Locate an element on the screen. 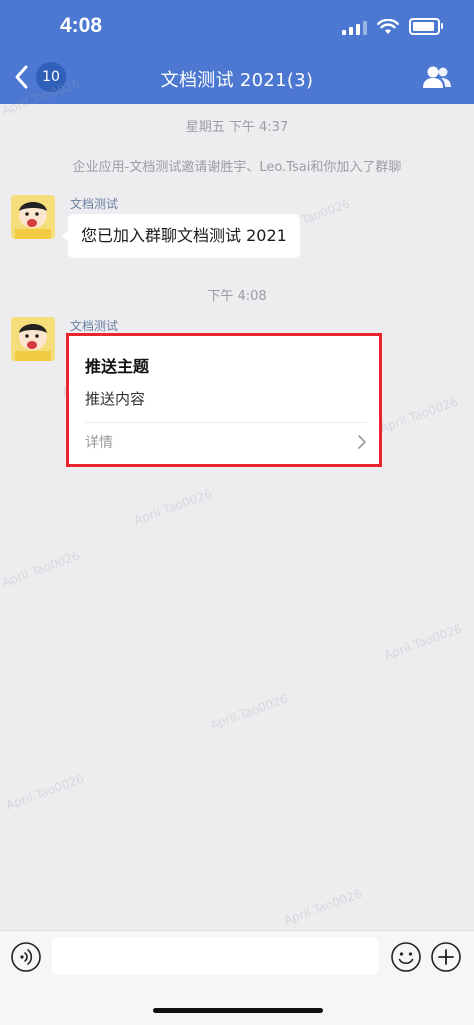 This screenshot has width=474, height=1025. system-message: 企业应用-文档测试邀请谢胜宇、Leo.Tsai和你加入了群聊 is located at coordinates (237, 167).